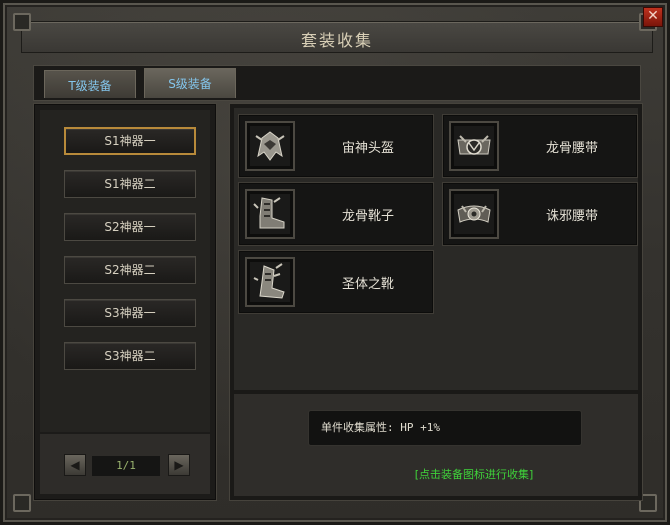 Image resolution: width=670 pixels, height=525 pixels. I want to click on tab-label: T级装备, so click(90, 86).